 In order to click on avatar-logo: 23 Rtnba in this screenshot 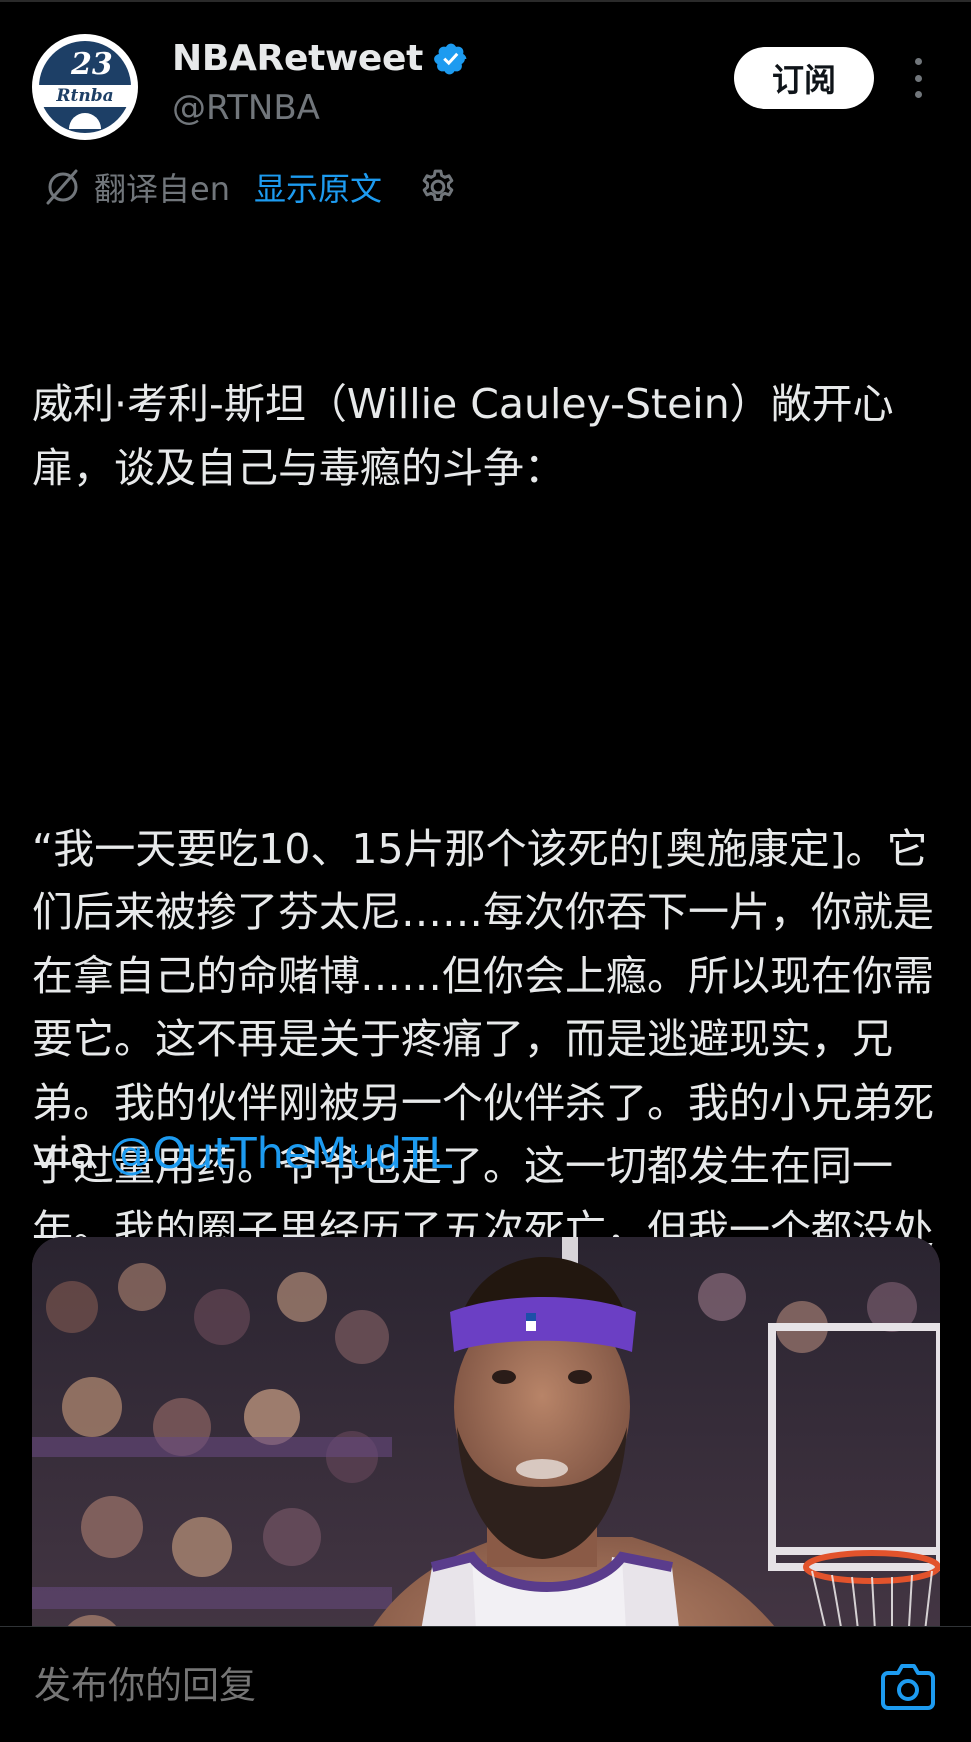, I will do `click(85, 87)`.